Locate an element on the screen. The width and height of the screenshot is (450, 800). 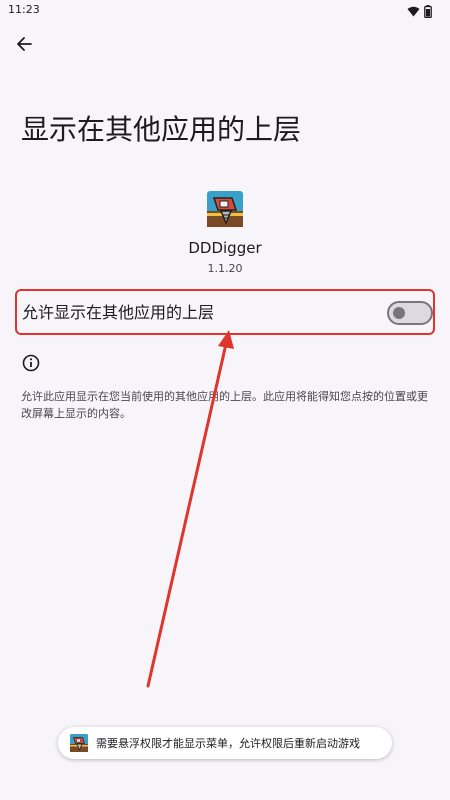
app-name: DDDigger is located at coordinates (225, 248).